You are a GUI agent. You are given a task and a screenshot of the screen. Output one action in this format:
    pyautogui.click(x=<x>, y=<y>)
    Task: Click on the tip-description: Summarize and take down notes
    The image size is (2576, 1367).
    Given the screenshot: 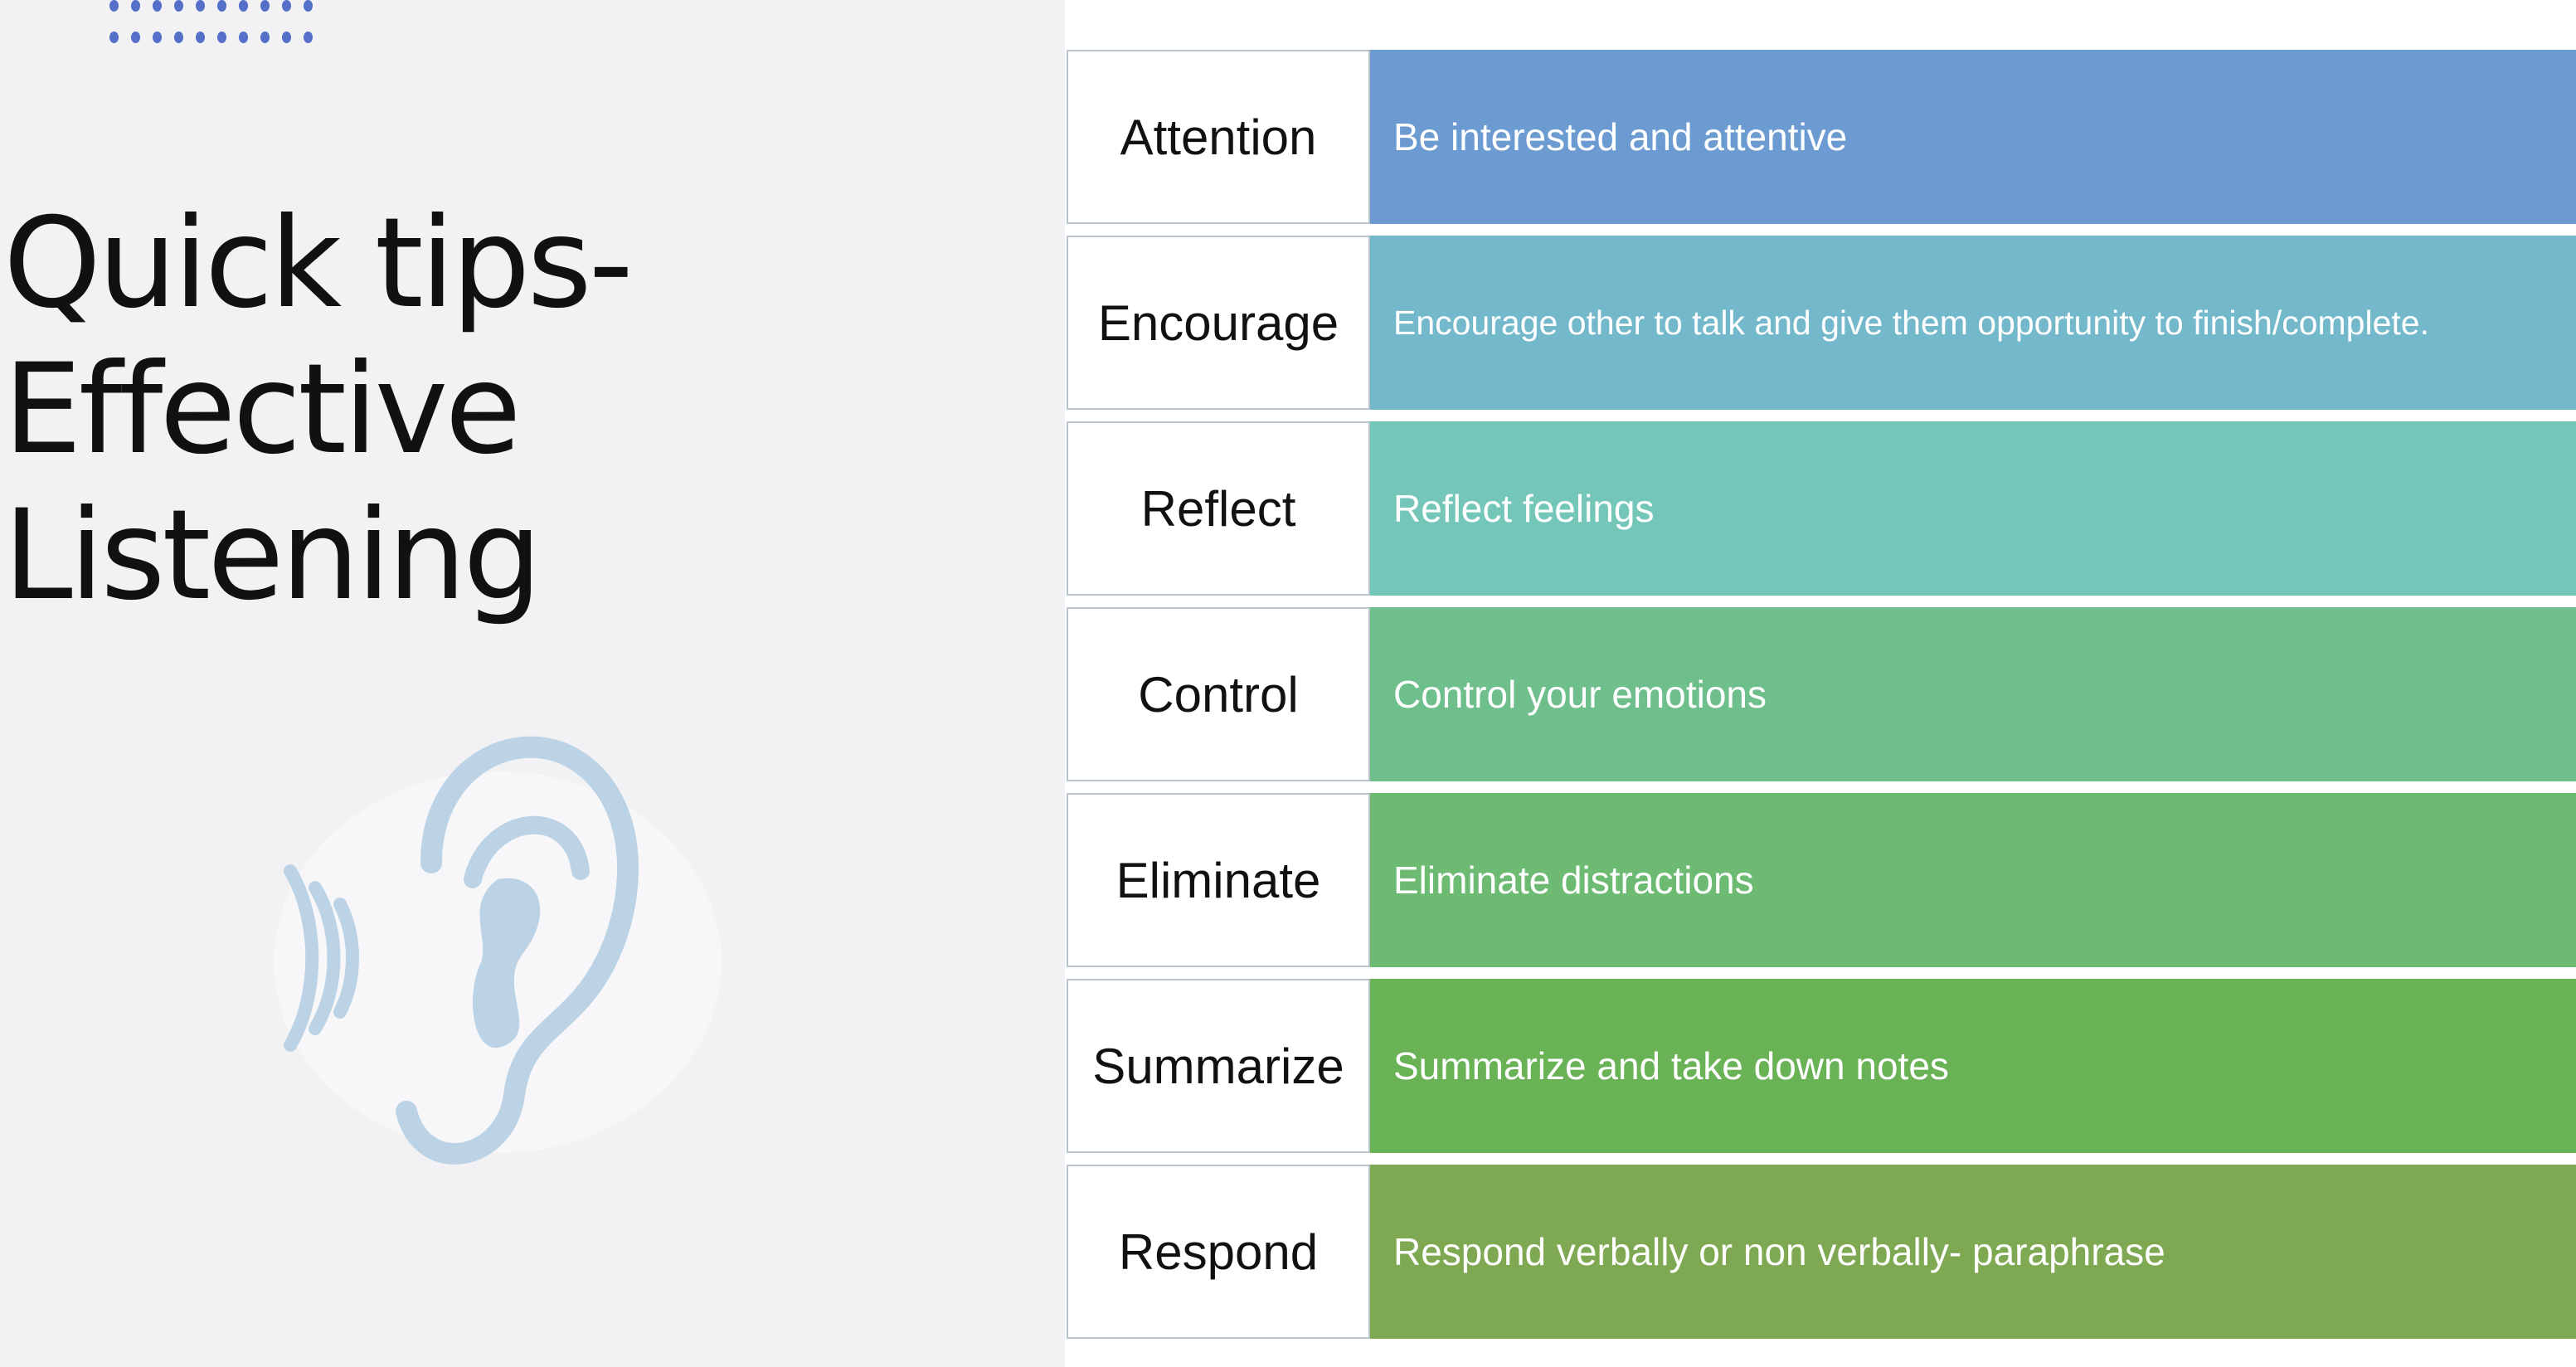 What is the action you would take?
    pyautogui.click(x=1973, y=1066)
    